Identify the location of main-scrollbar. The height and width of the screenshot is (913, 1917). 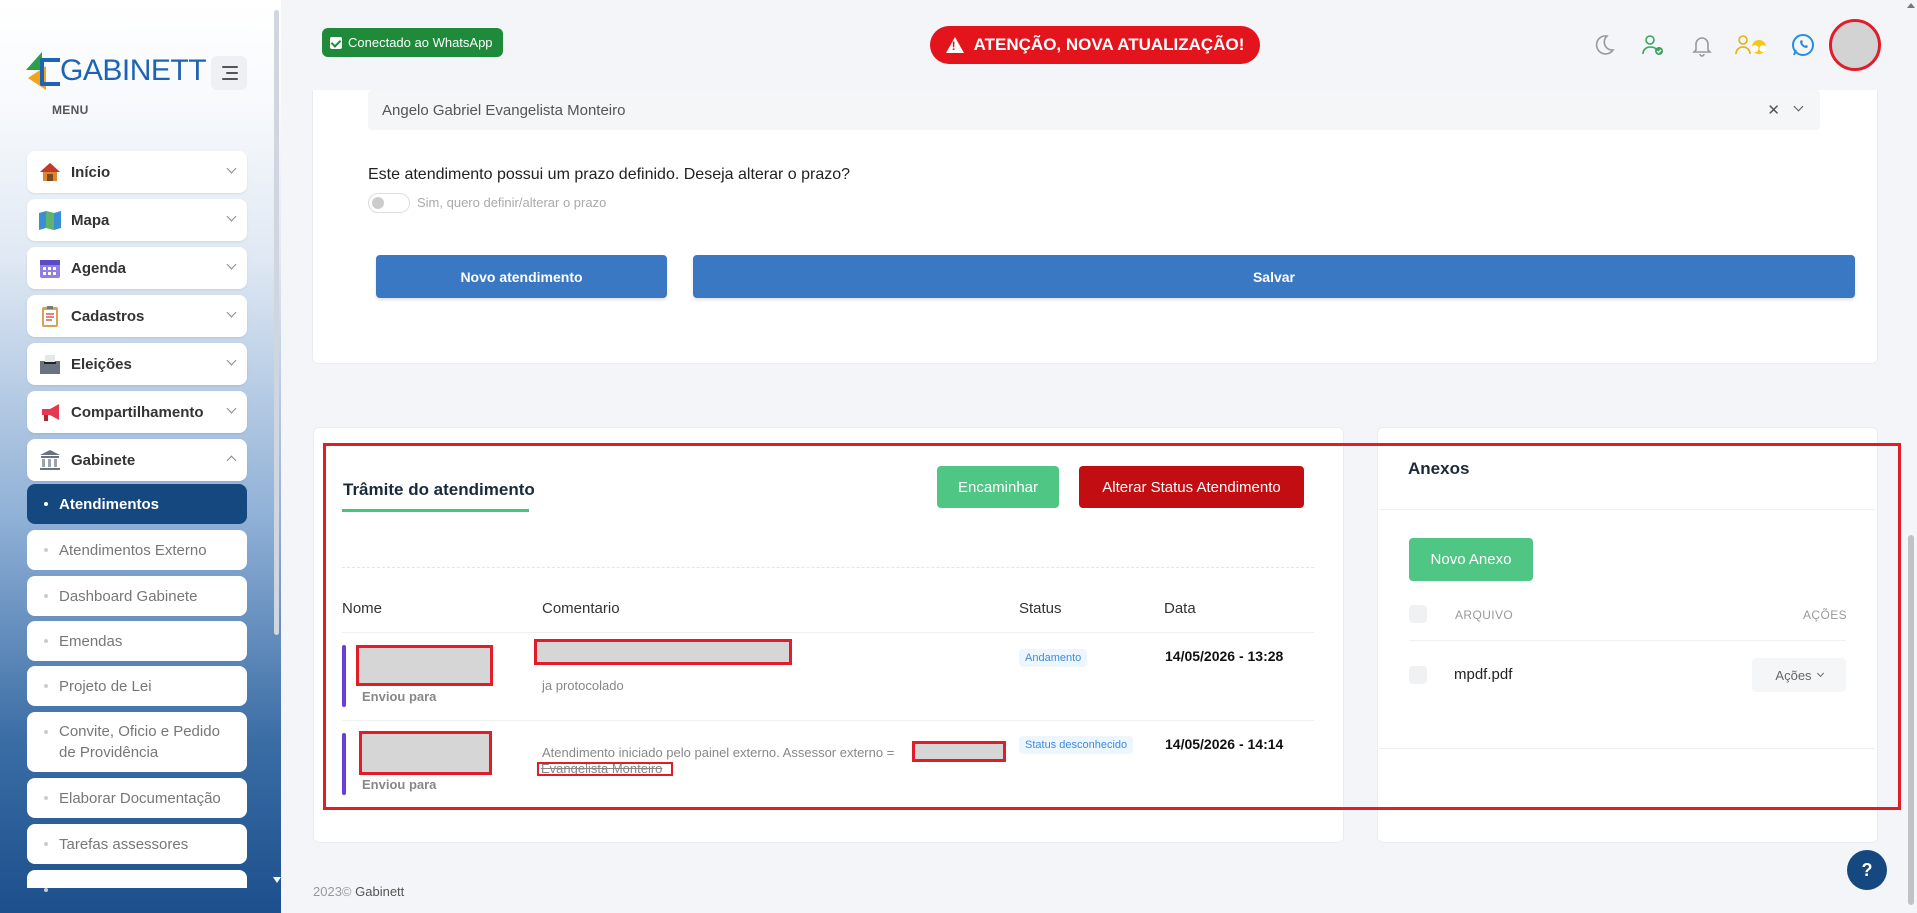
(1911, 720).